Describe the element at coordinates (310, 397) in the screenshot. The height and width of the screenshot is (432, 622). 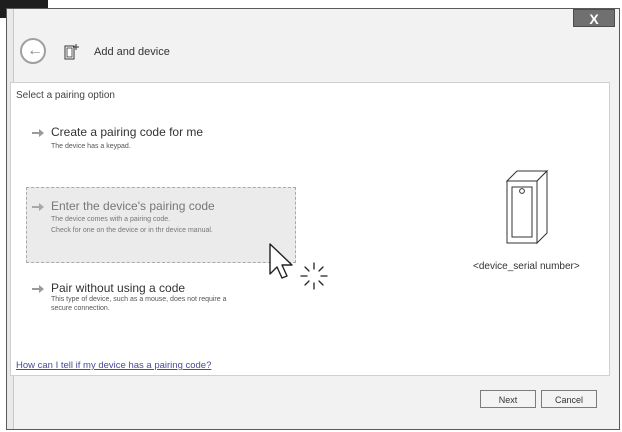
I see `dialog-footer: Next Cancel` at that location.